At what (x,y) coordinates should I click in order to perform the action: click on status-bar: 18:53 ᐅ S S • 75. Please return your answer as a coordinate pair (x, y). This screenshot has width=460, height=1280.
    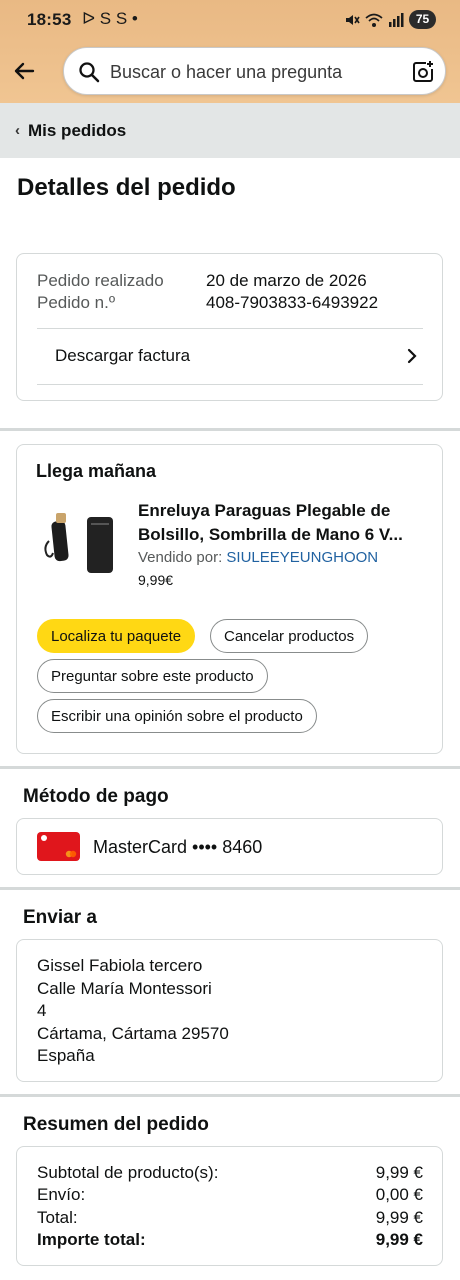
    Looking at the image, I should click on (230, 21).